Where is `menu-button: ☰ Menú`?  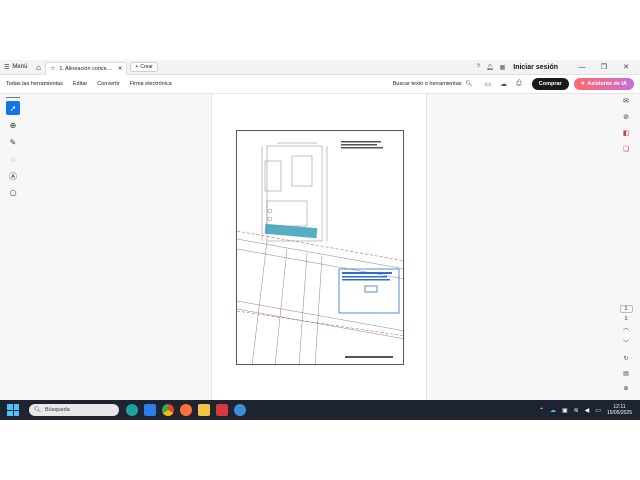
menu-button: ☰ Menú is located at coordinates (15, 67).